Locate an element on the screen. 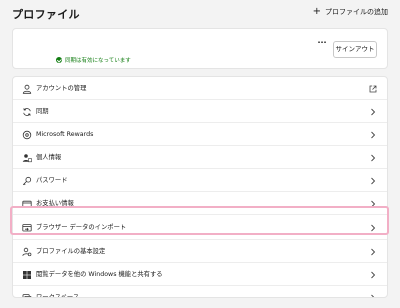 The image size is (400, 308). menu-item-sync: 同期 is located at coordinates (200, 111).